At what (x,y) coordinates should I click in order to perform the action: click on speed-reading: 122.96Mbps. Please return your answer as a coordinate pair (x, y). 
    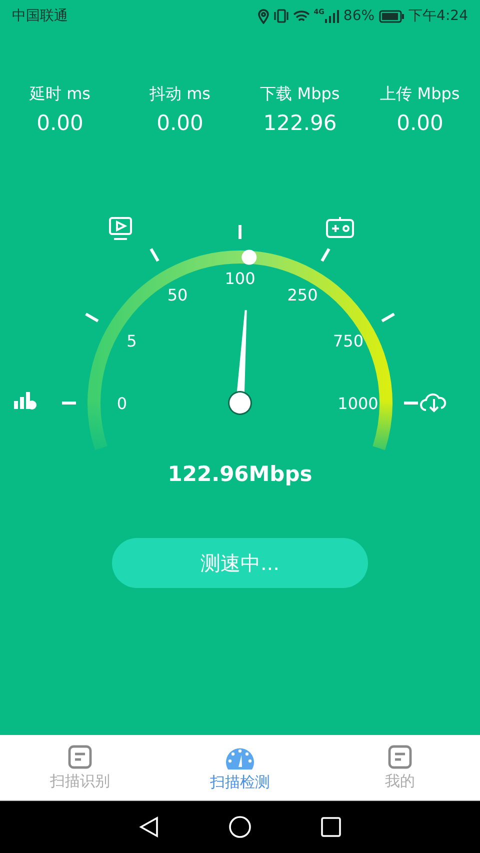
    Looking at the image, I should click on (240, 474).